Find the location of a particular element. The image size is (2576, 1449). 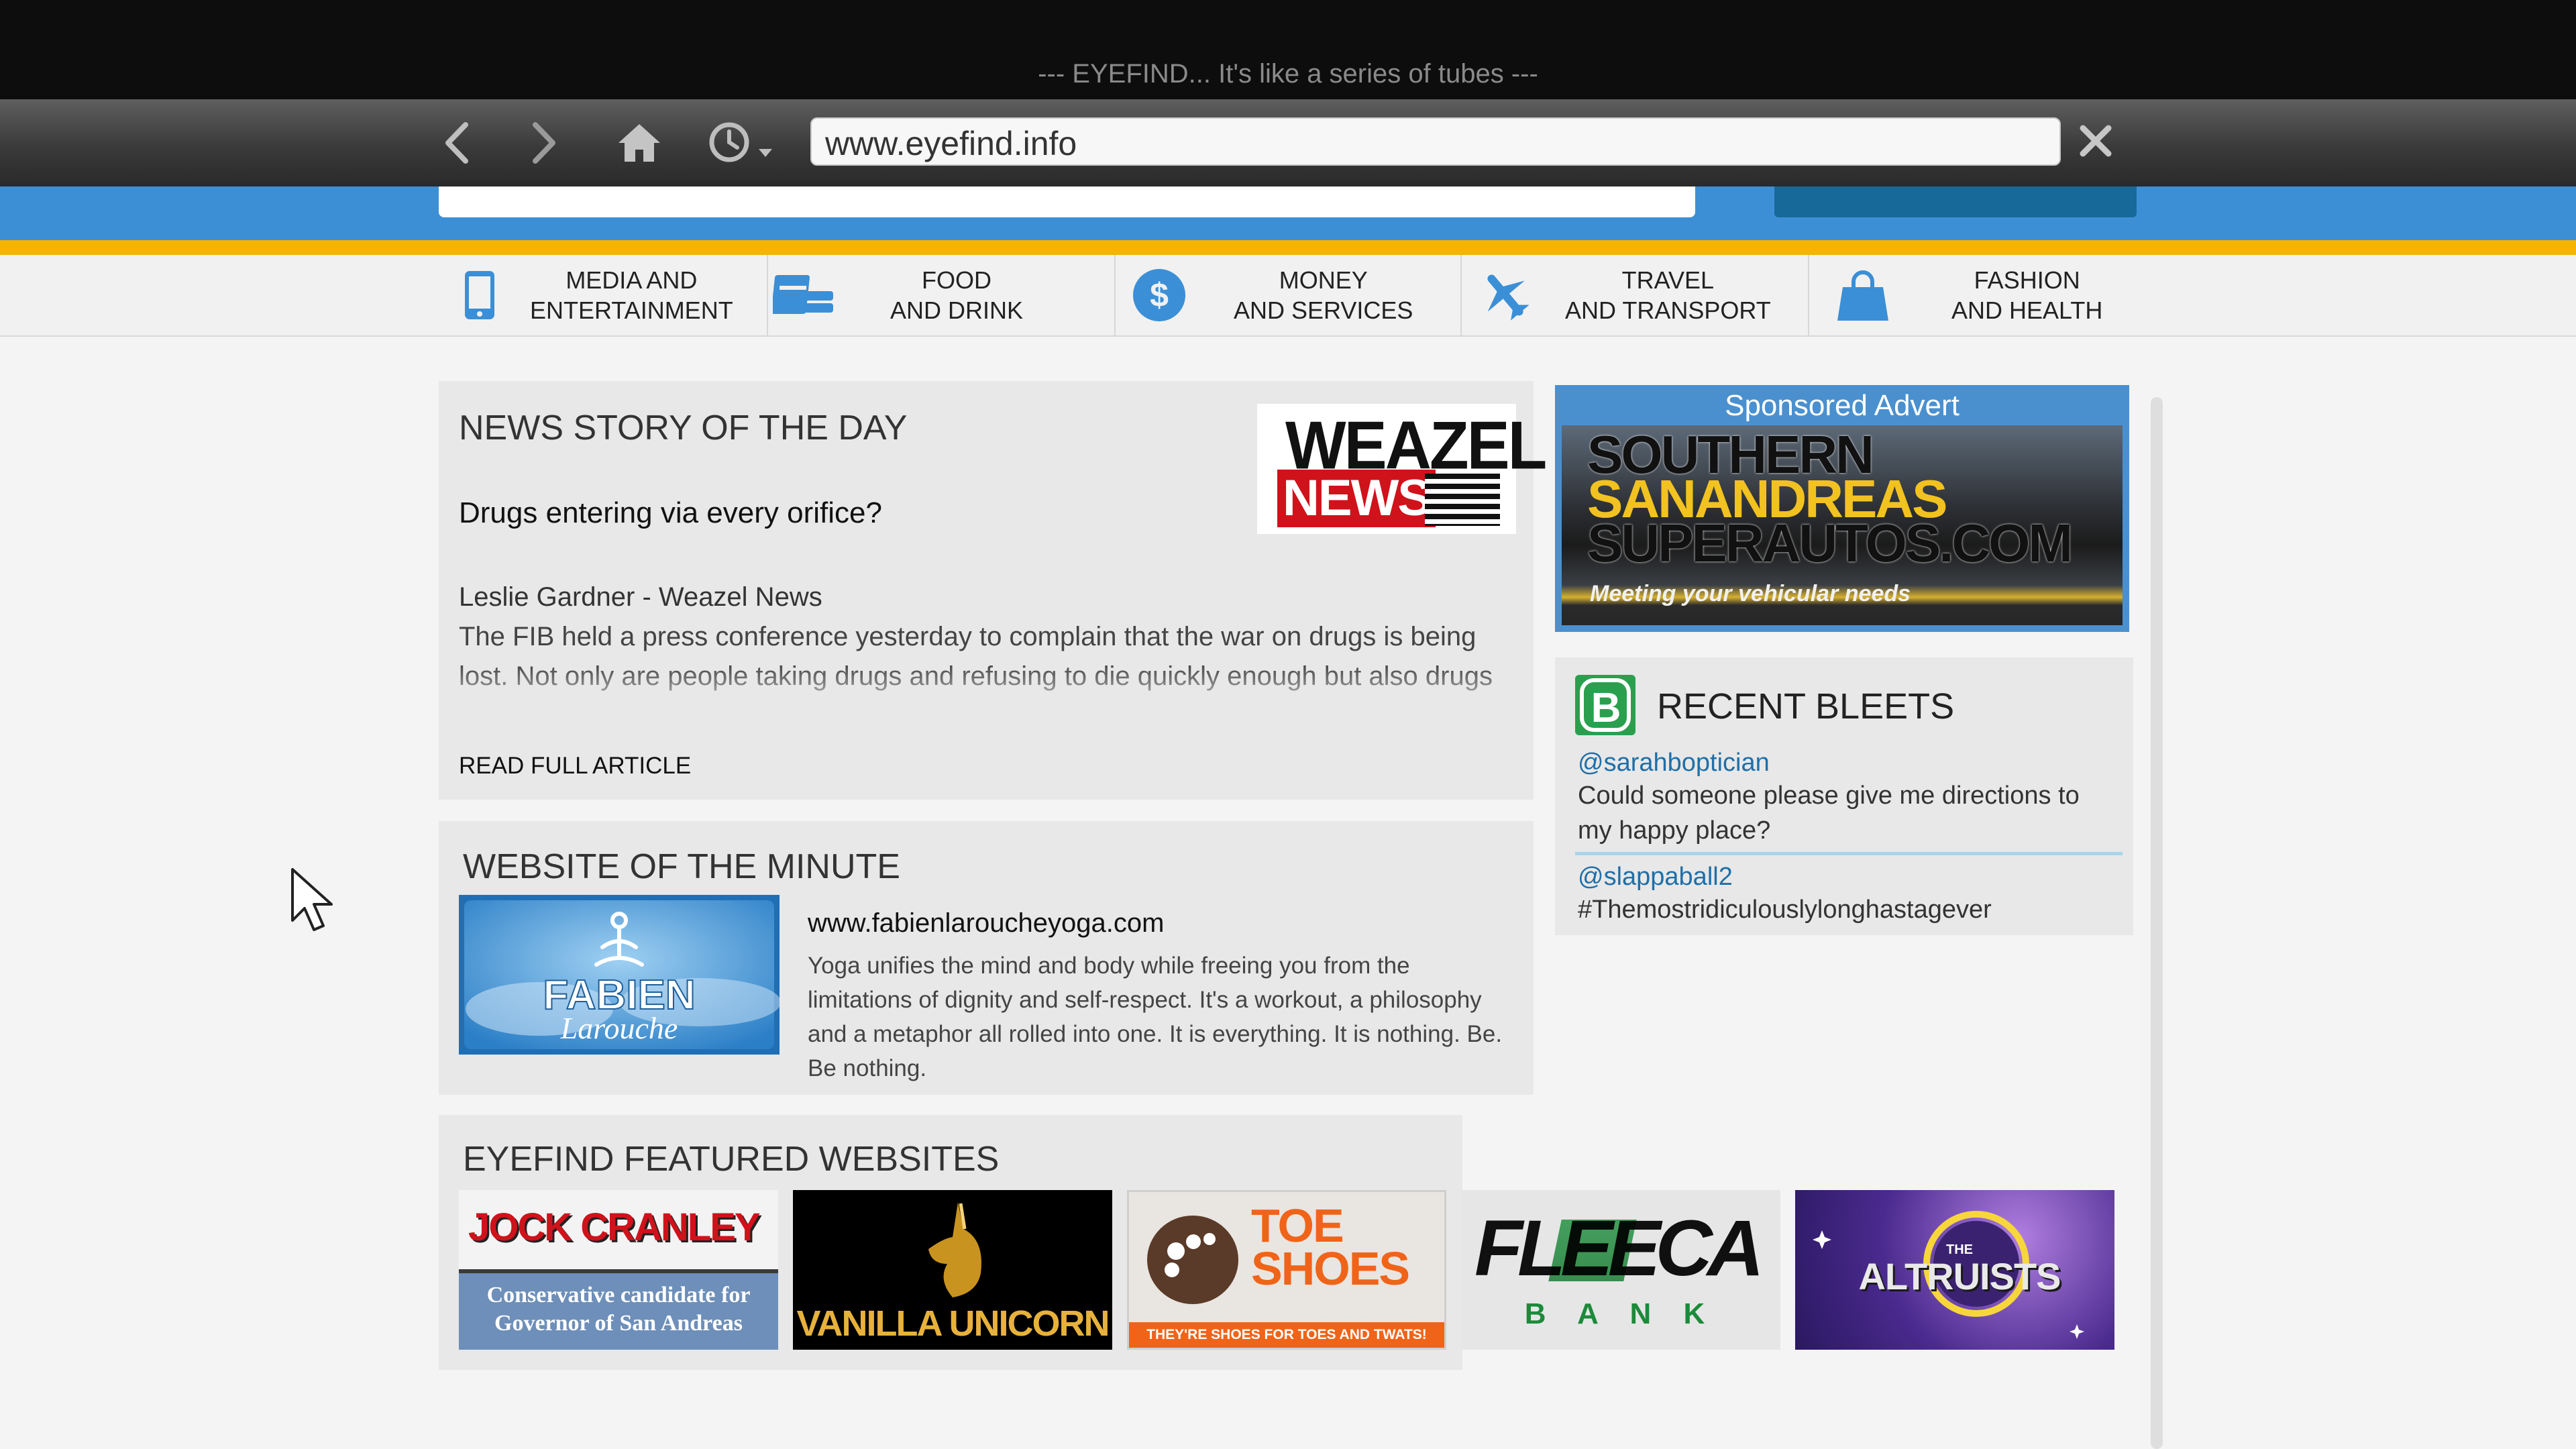

dollar-icon: $ is located at coordinates (1159, 295).